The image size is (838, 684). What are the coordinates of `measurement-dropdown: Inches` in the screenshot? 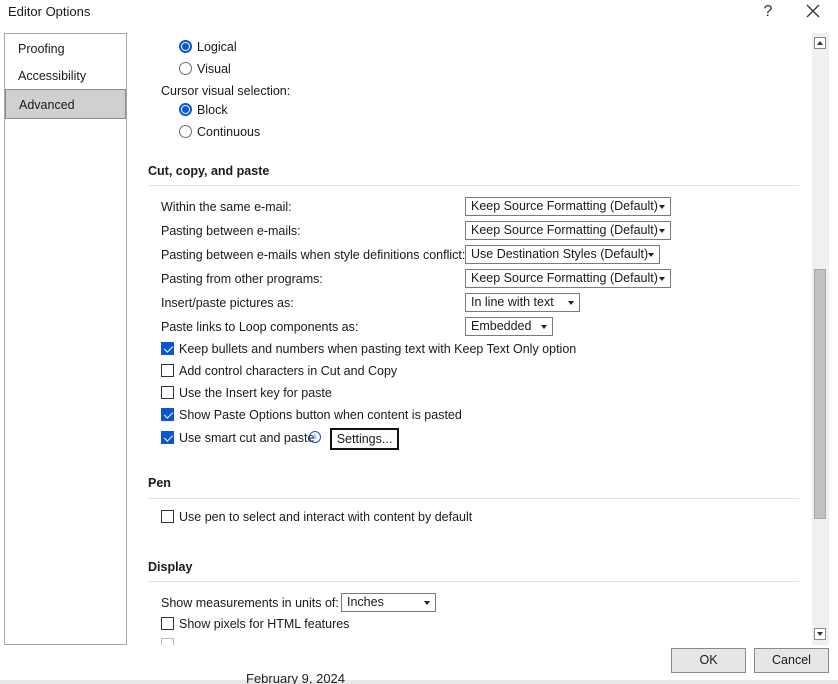 It's located at (388, 602).